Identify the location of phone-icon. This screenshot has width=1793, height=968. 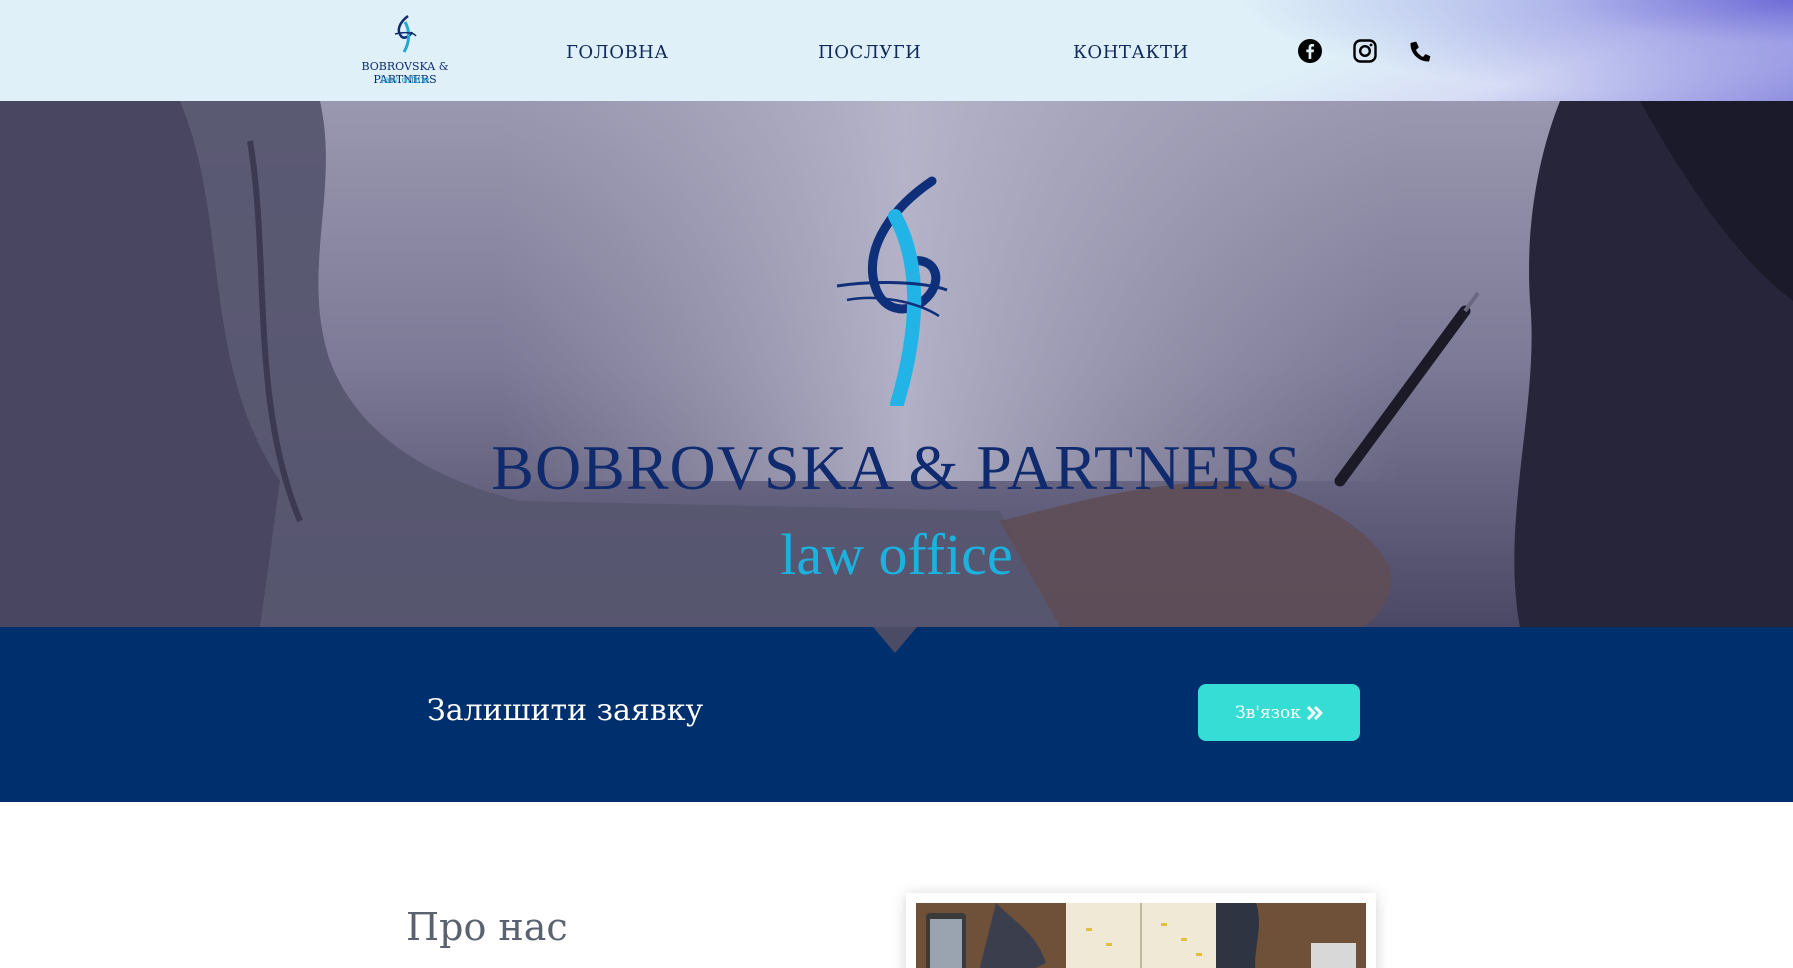
(1420, 51).